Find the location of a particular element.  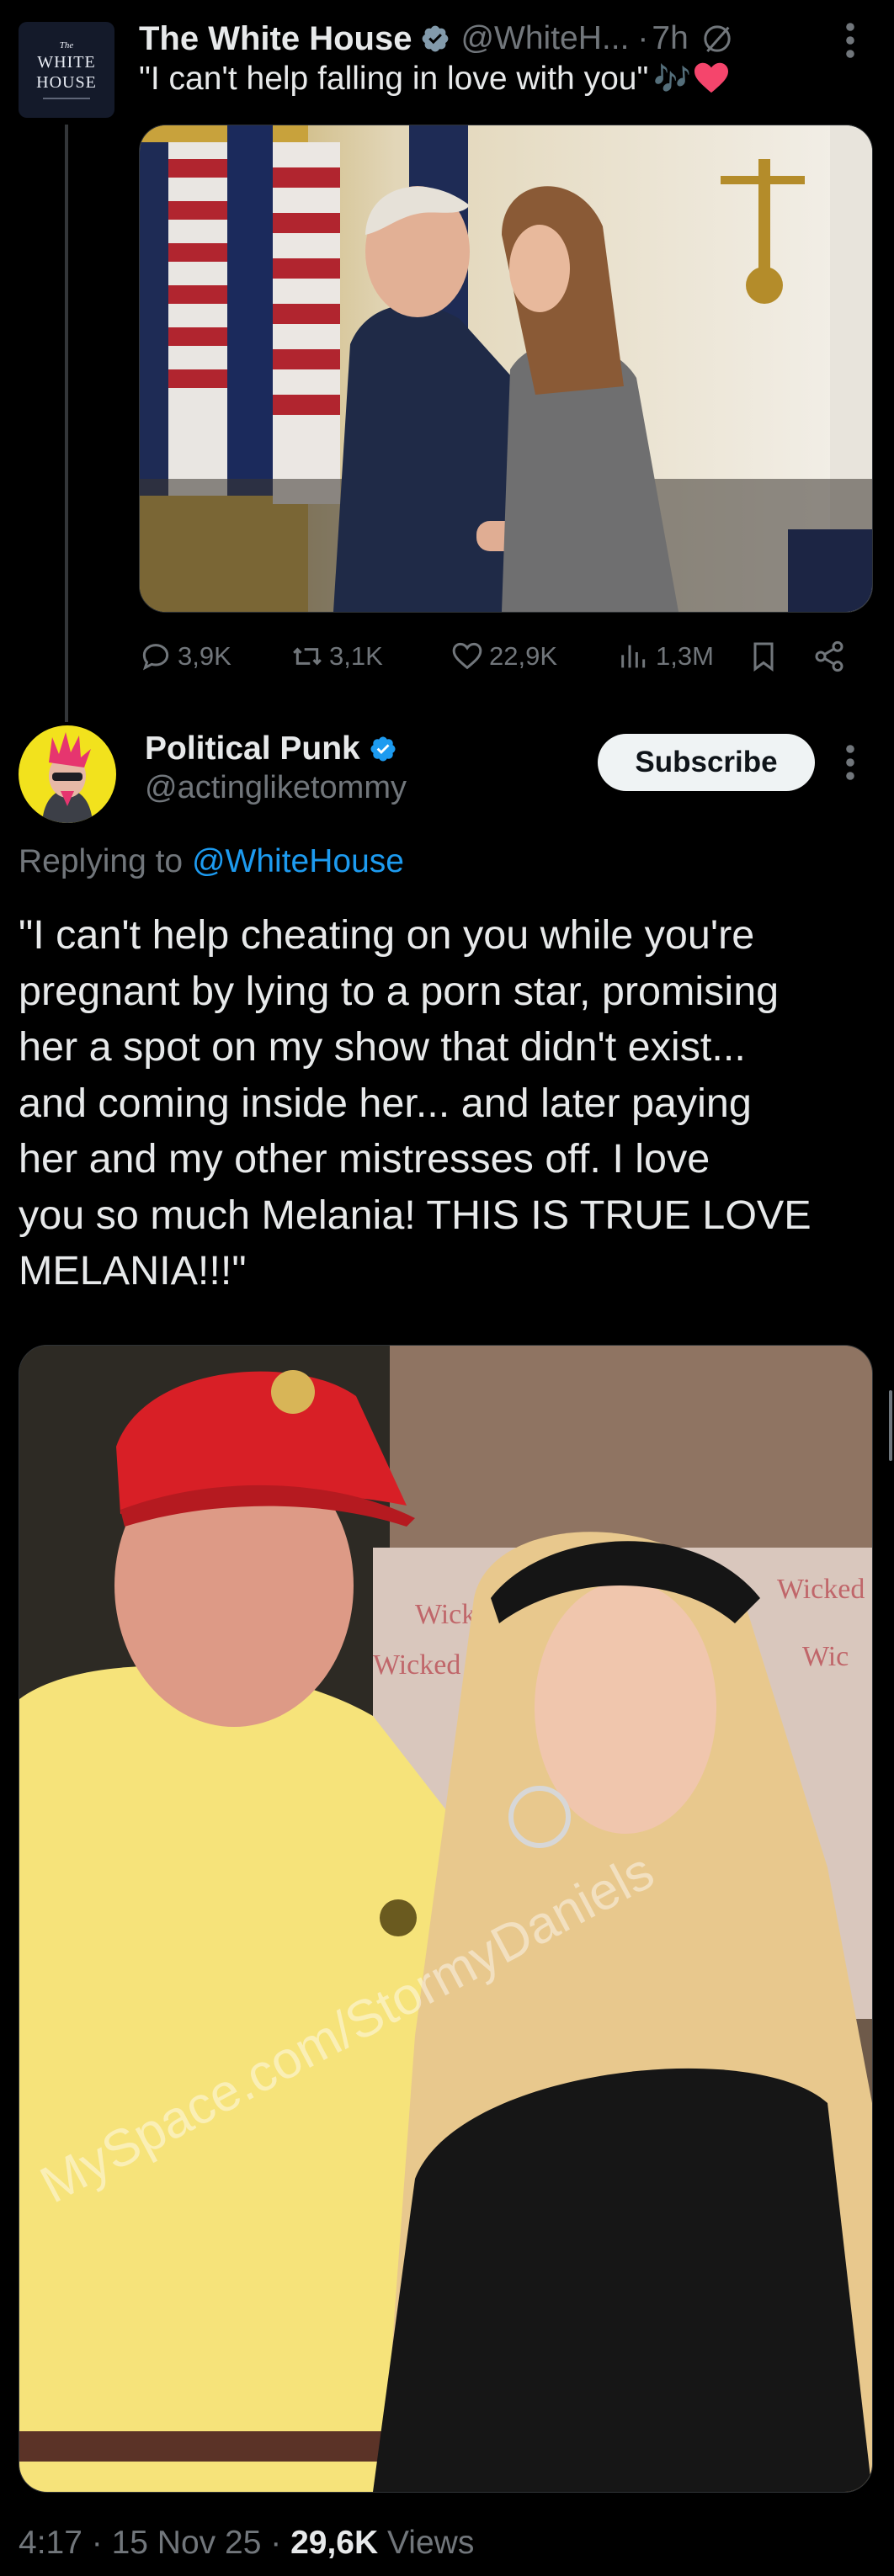

reply-icon is located at coordinates (155, 658).